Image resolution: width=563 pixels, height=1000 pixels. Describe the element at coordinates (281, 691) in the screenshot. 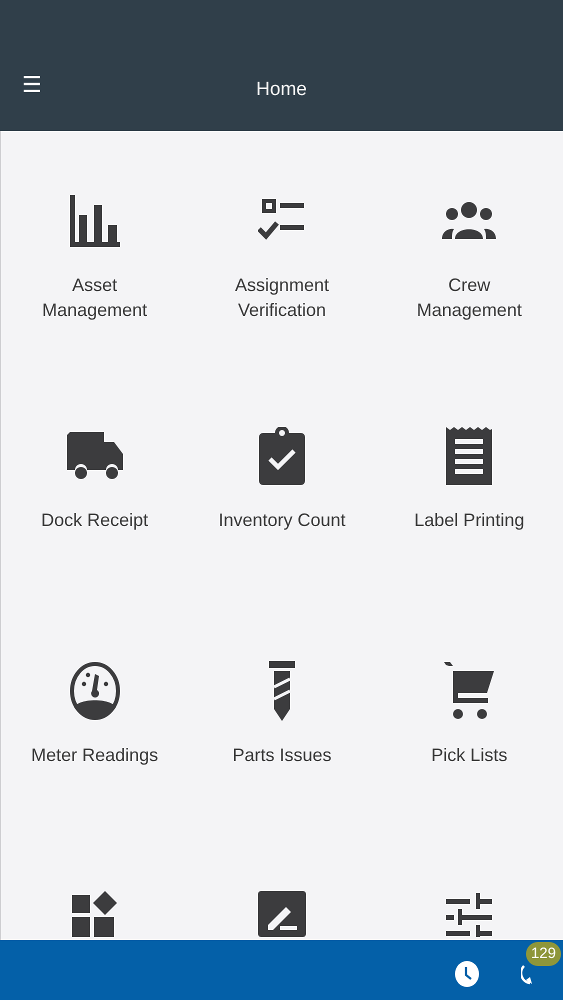

I see `drill-bit-icon` at that location.